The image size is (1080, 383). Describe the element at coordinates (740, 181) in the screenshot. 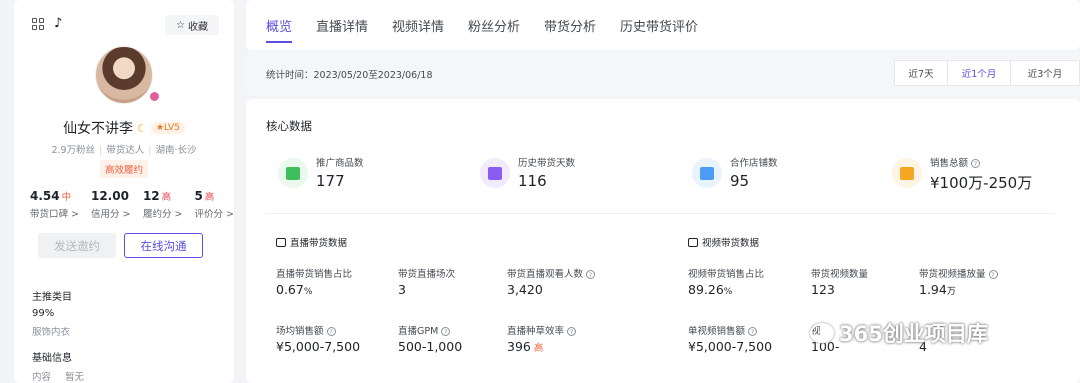

I see `core-metric-value: 95` at that location.